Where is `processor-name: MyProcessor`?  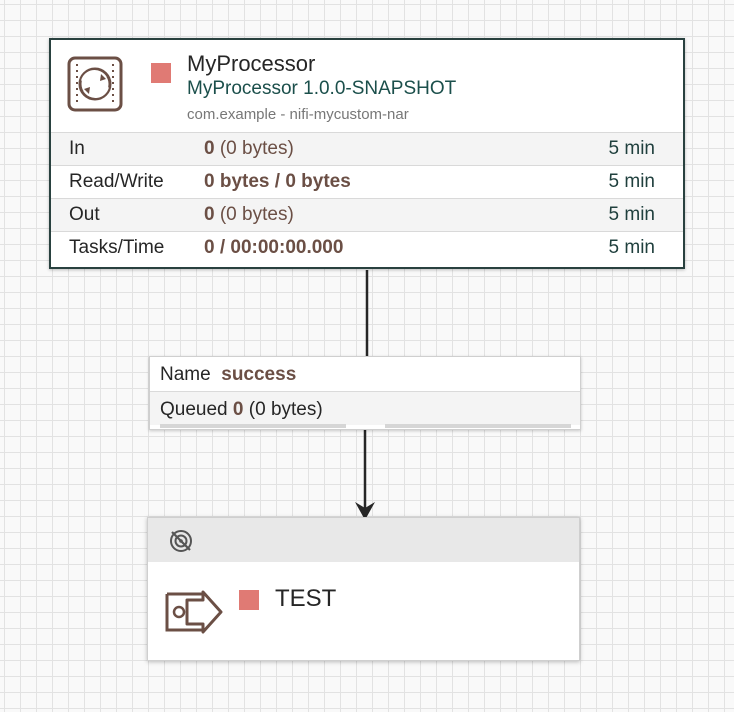
processor-name: MyProcessor is located at coordinates (251, 63).